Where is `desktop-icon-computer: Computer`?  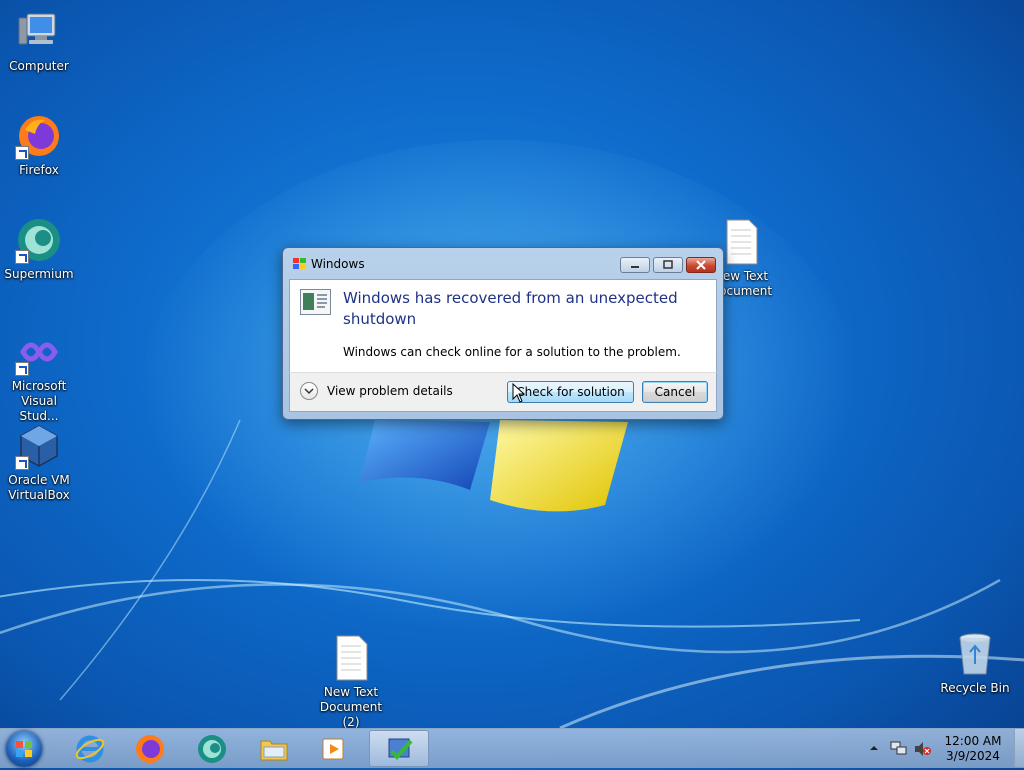
desktop-icon-computer: Computer is located at coordinates (39, 41).